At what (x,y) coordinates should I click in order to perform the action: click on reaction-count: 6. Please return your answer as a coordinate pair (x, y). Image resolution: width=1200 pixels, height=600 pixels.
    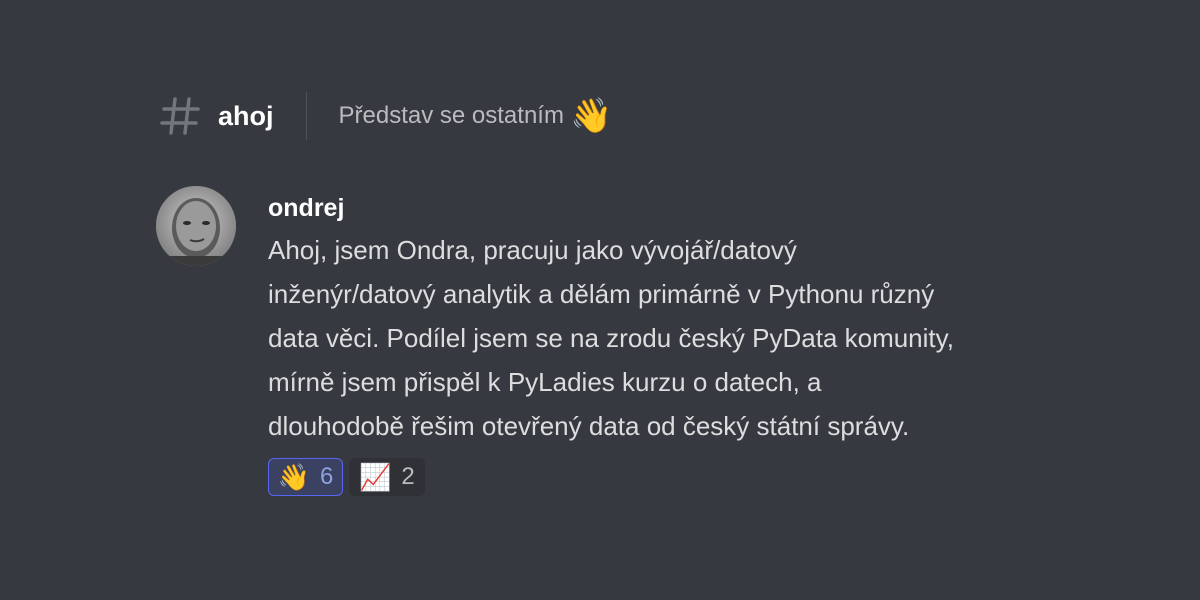
    Looking at the image, I should click on (327, 476).